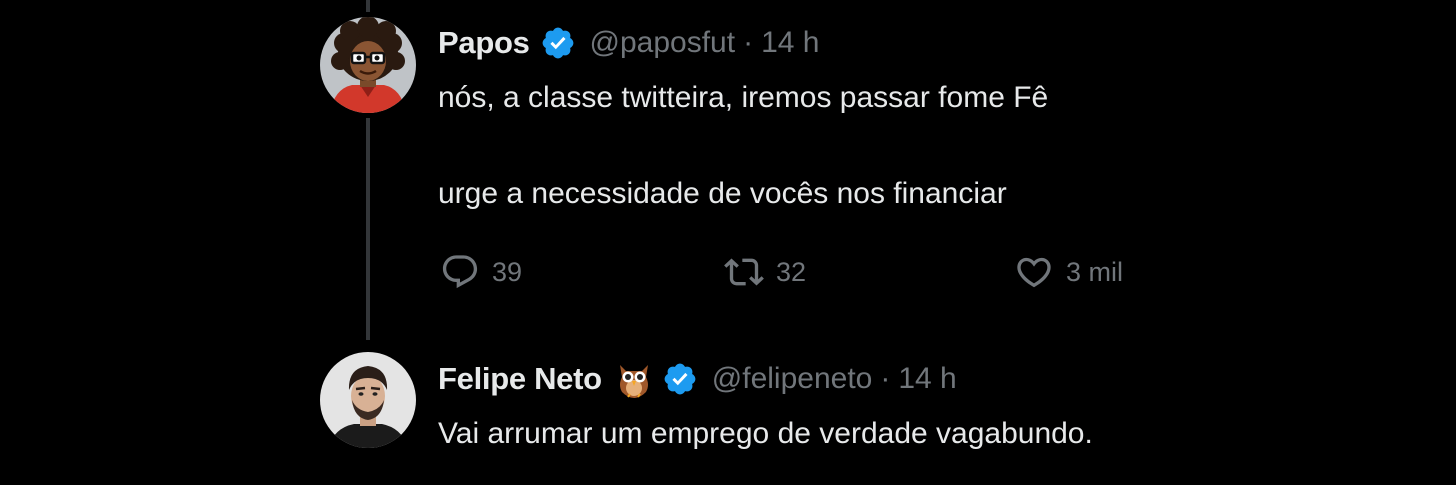 The width and height of the screenshot is (1456, 485). Describe the element at coordinates (368, 6) in the screenshot. I see `thread-connector-top` at that location.